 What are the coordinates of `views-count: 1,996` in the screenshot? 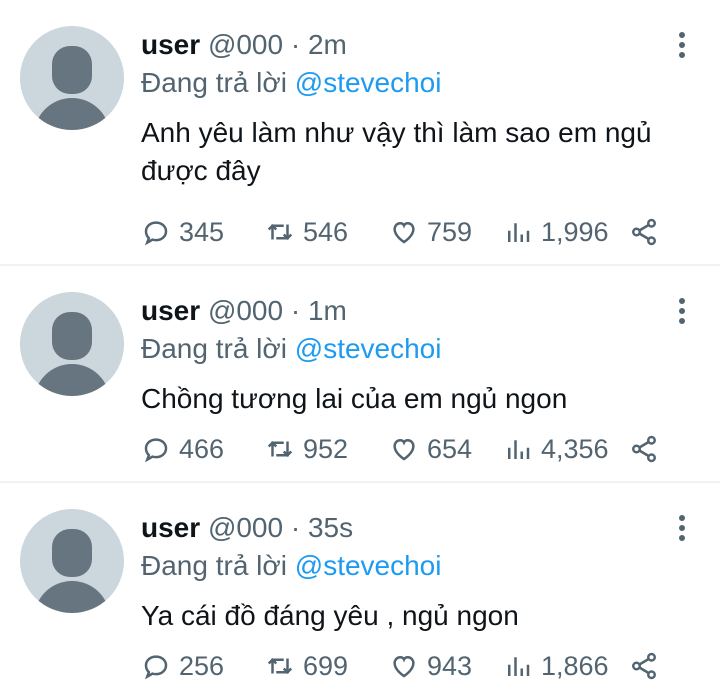 It's located at (575, 231).